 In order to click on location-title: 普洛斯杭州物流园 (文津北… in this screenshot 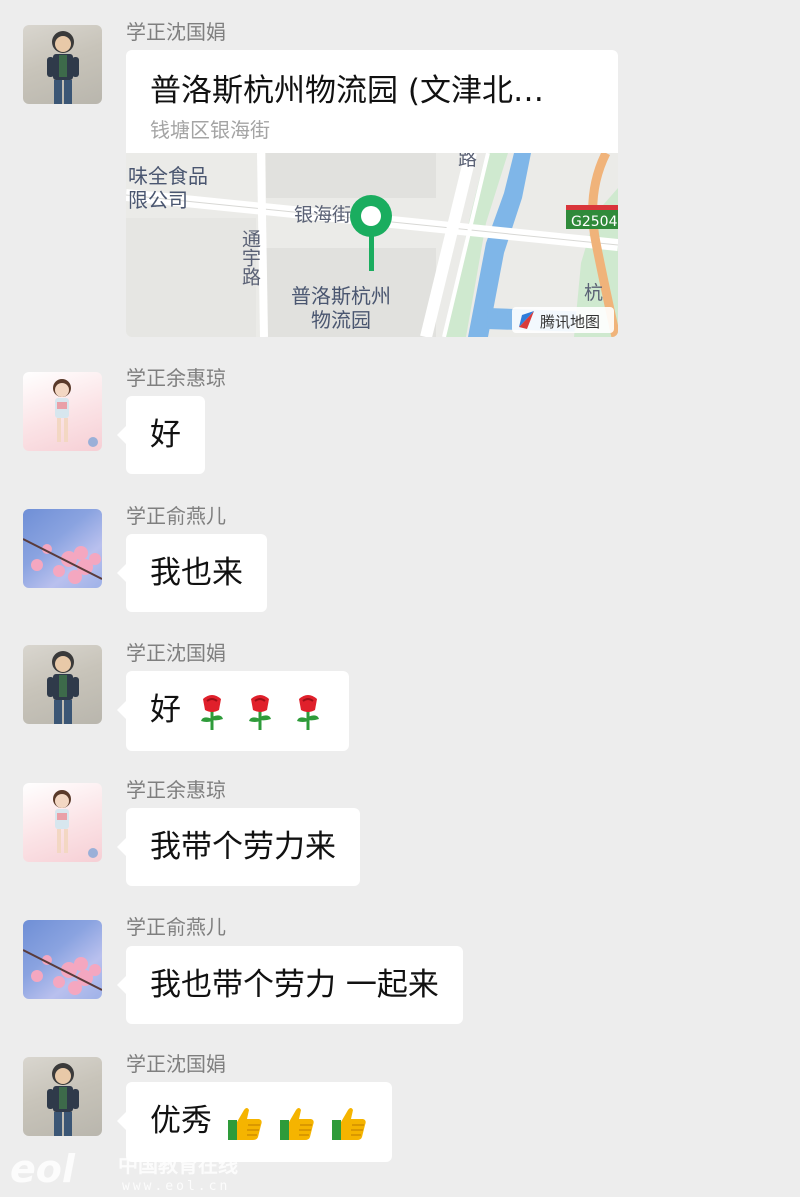, I will do `click(347, 91)`.